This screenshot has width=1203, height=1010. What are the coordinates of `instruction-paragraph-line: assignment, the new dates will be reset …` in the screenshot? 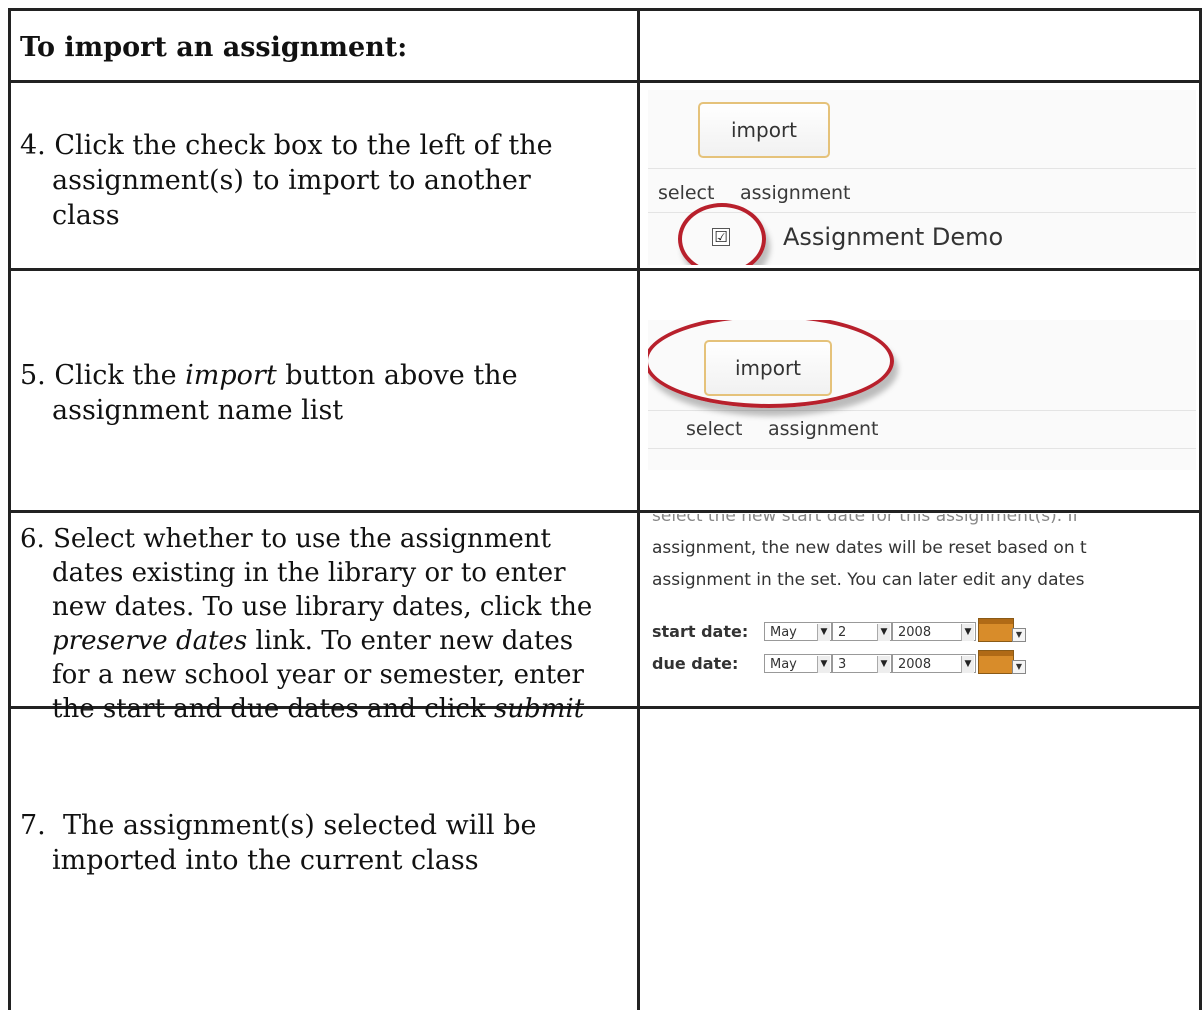 It's located at (869, 548).